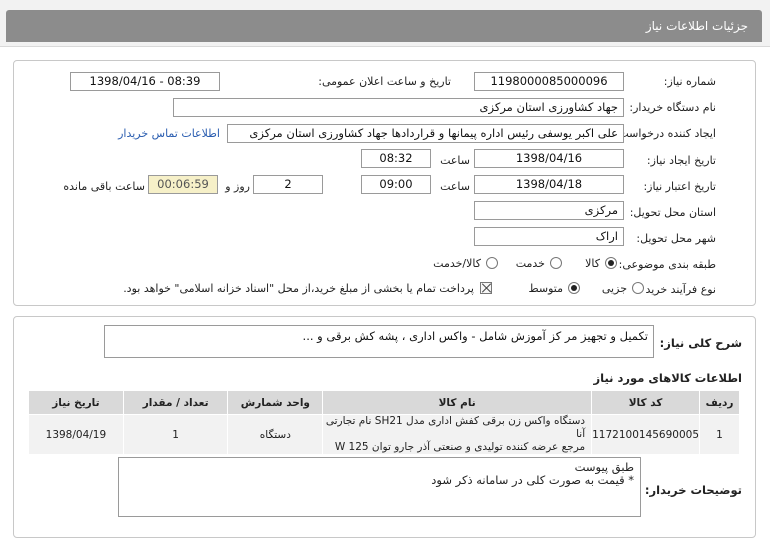  Describe the element at coordinates (667, 264) in the screenshot. I see `category-label: طبقه بندی موضوعی:` at that location.